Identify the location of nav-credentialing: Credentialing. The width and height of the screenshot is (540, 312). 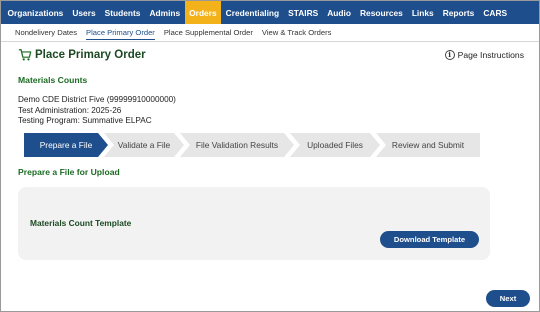
(252, 12).